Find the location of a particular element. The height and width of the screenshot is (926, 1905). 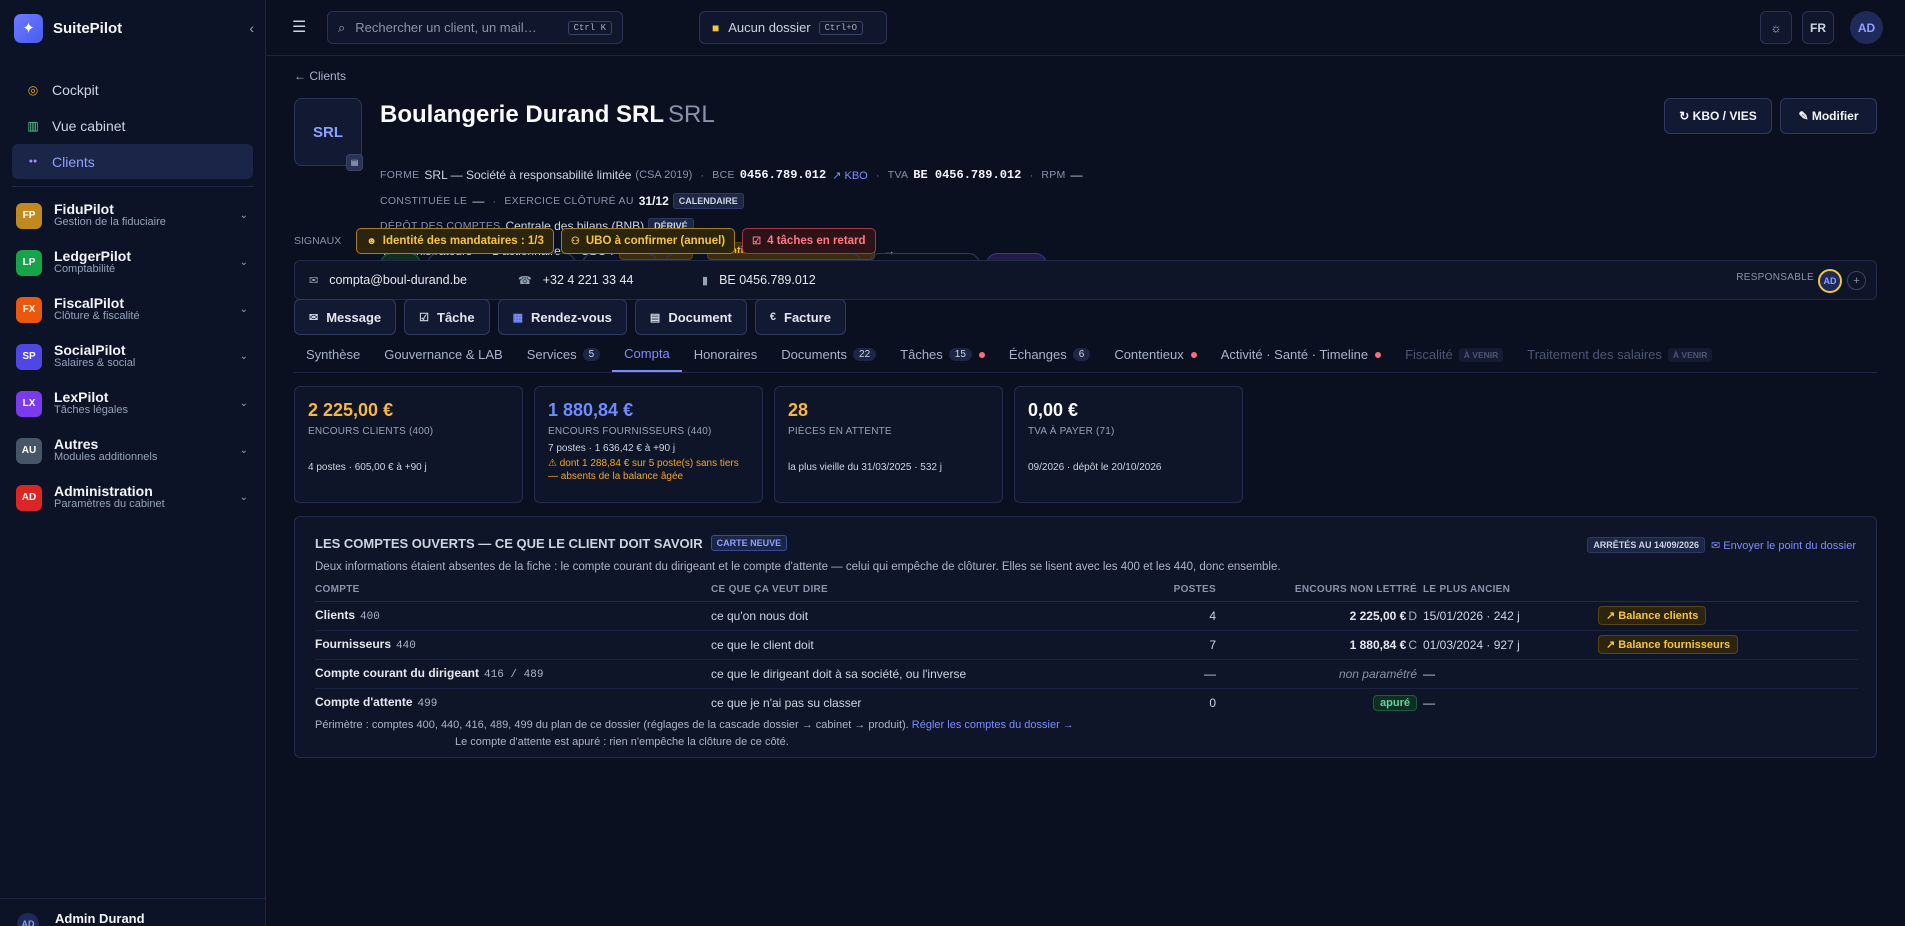

theme-toggle-button: ☼ is located at coordinates (1776, 27).